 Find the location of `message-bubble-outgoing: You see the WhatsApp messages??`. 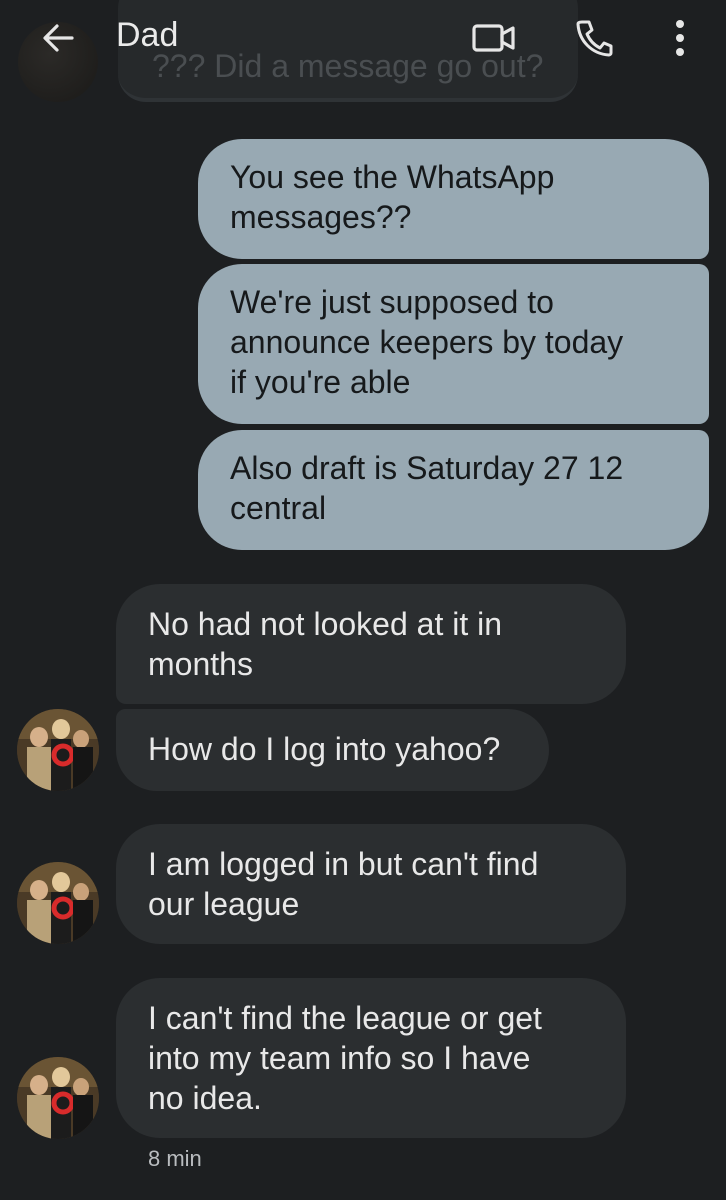

message-bubble-outgoing: You see the WhatsApp messages?? is located at coordinates (453, 199).